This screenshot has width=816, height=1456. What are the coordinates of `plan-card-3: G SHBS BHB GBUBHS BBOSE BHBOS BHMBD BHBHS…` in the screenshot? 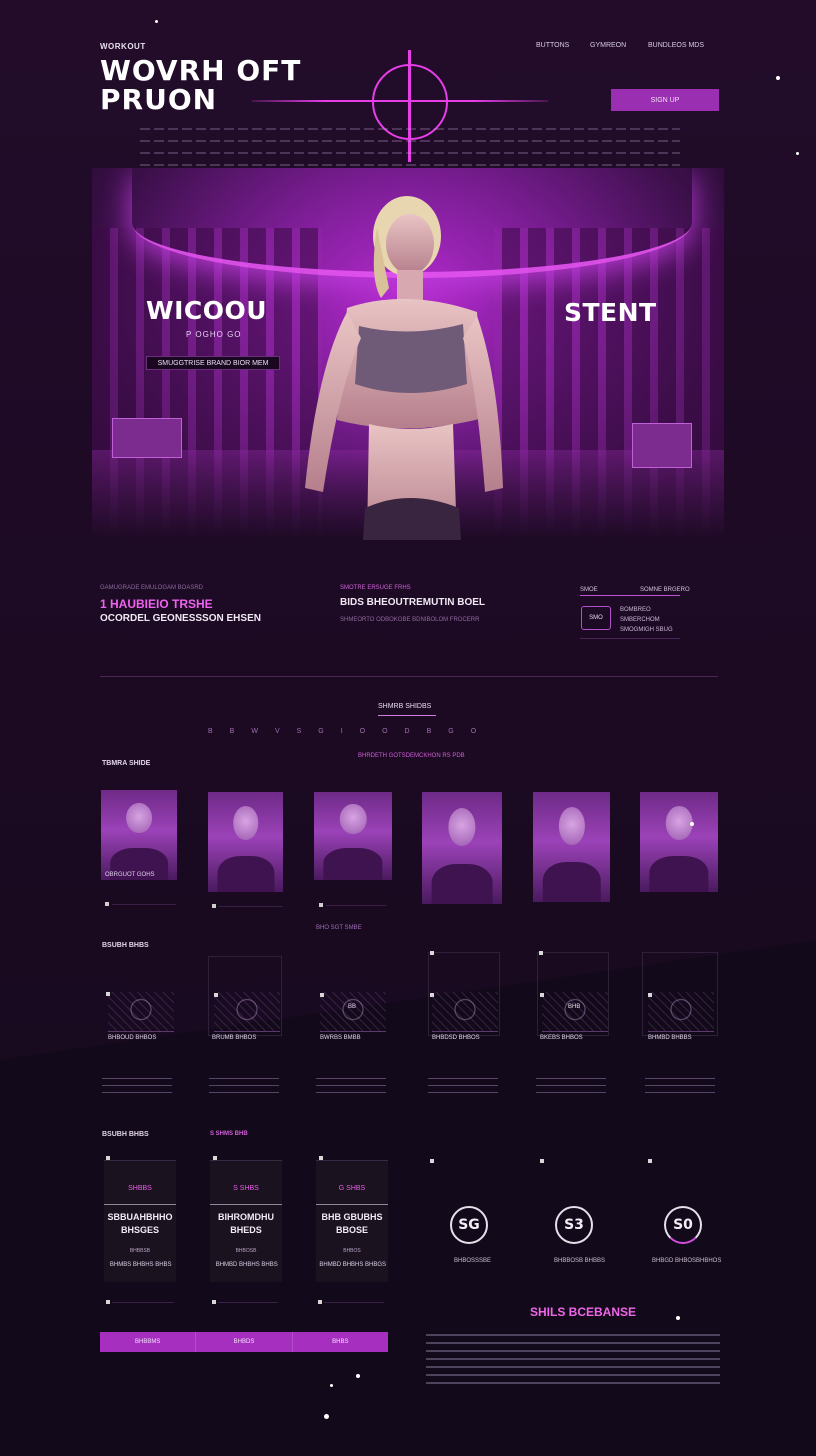 It's located at (352, 1221).